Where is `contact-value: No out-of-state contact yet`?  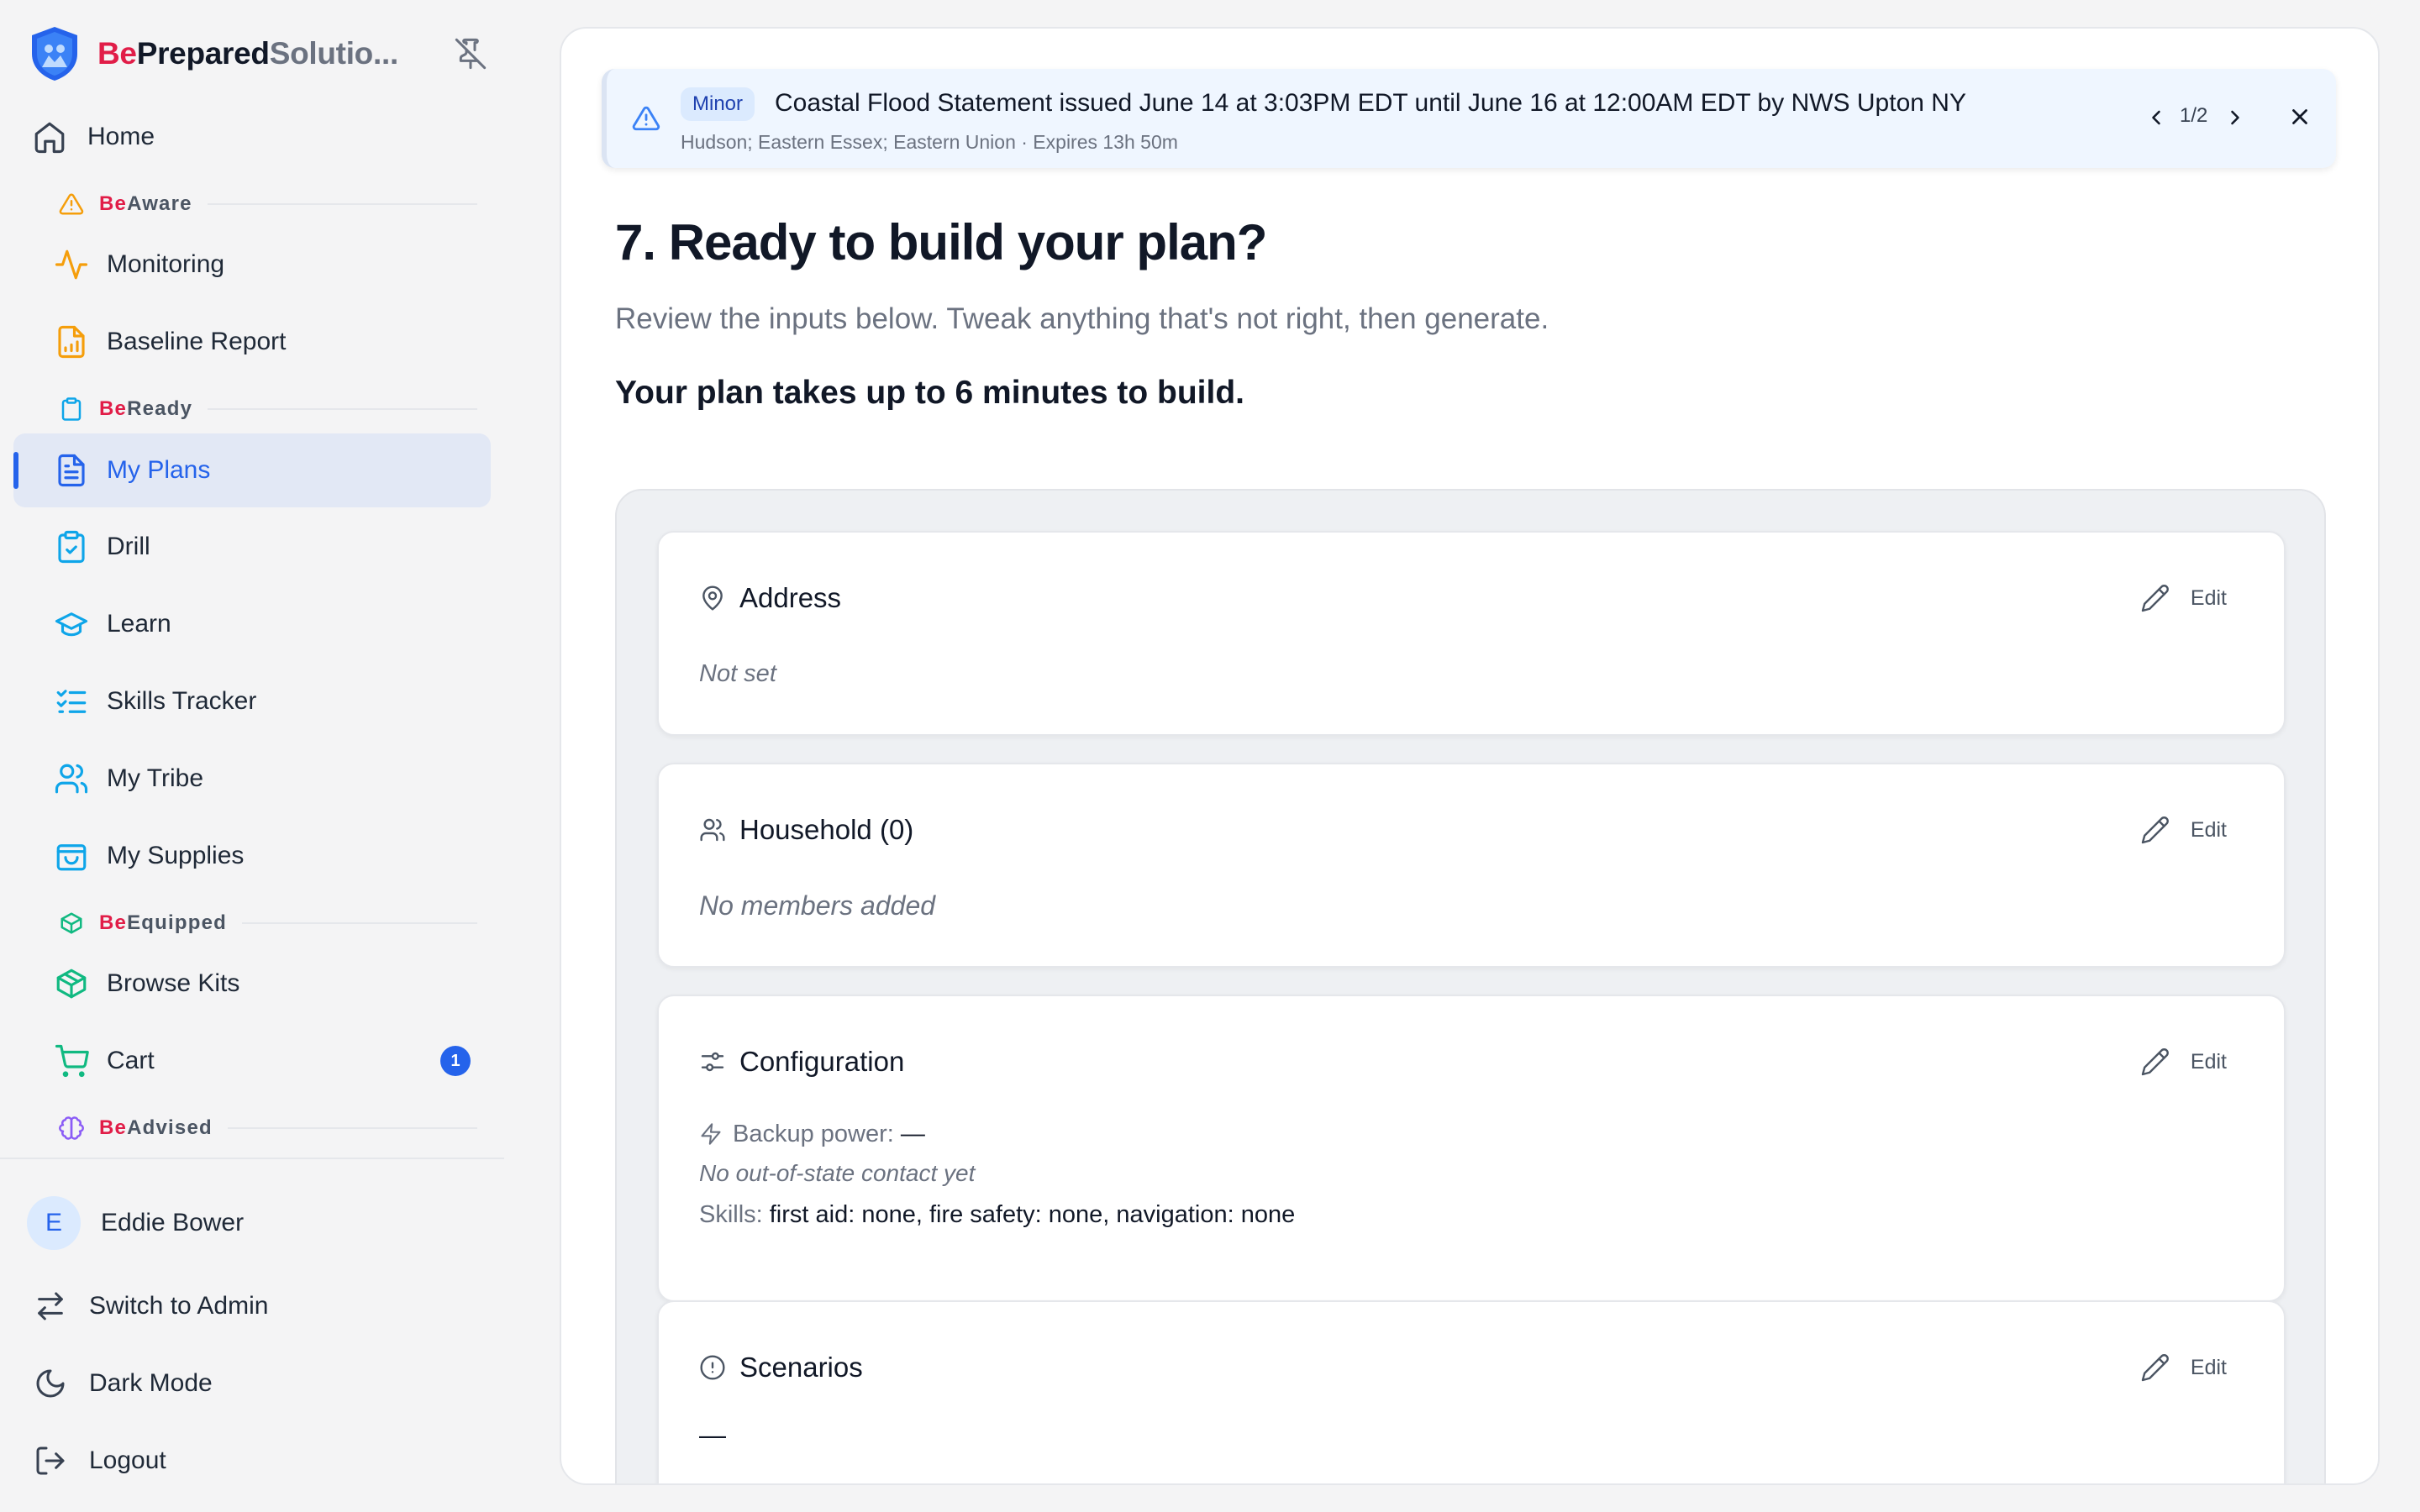
contact-value: No out-of-state contact yet is located at coordinates (838, 1173).